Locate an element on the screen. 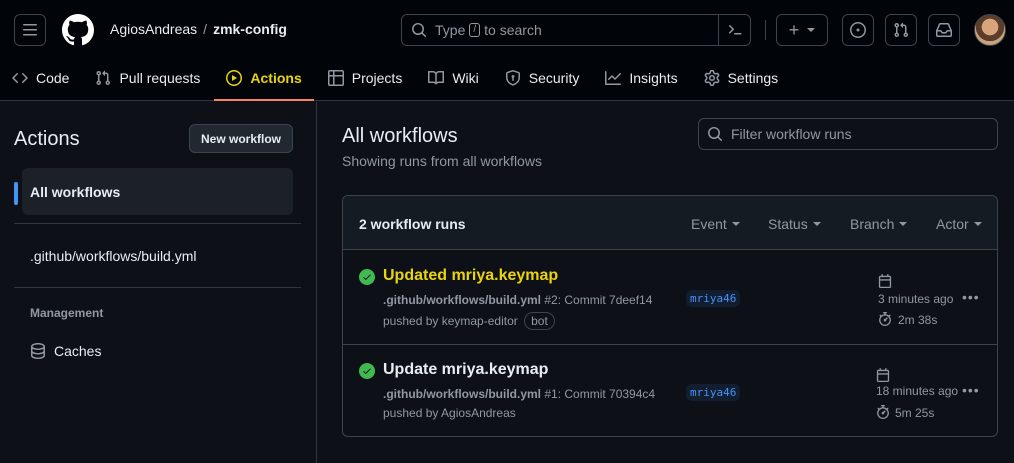 The width and height of the screenshot is (1014, 463). run-workflow-file: .github/workflows/build.yml is located at coordinates (462, 300).